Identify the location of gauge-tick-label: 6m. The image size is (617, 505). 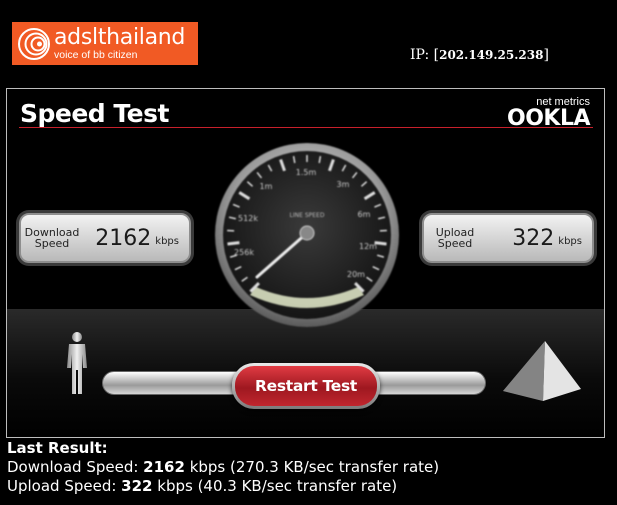
(364, 214).